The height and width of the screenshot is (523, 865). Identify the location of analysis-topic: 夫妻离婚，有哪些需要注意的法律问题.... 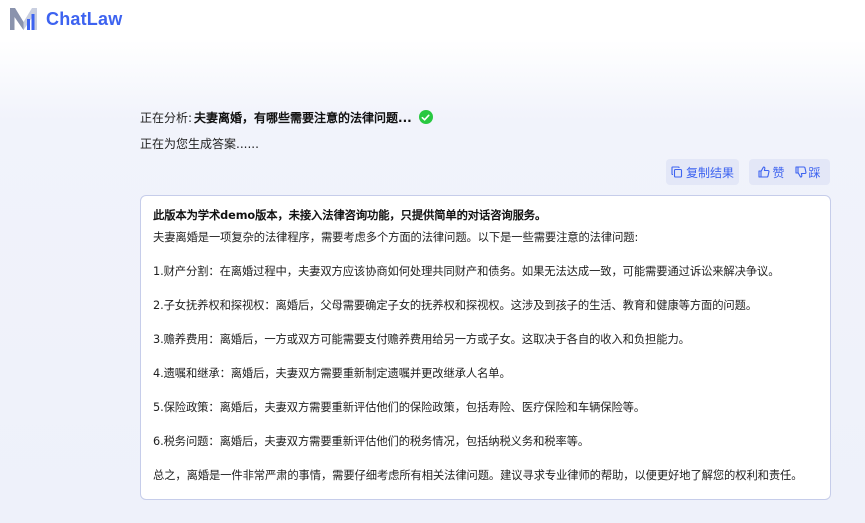
(303, 117).